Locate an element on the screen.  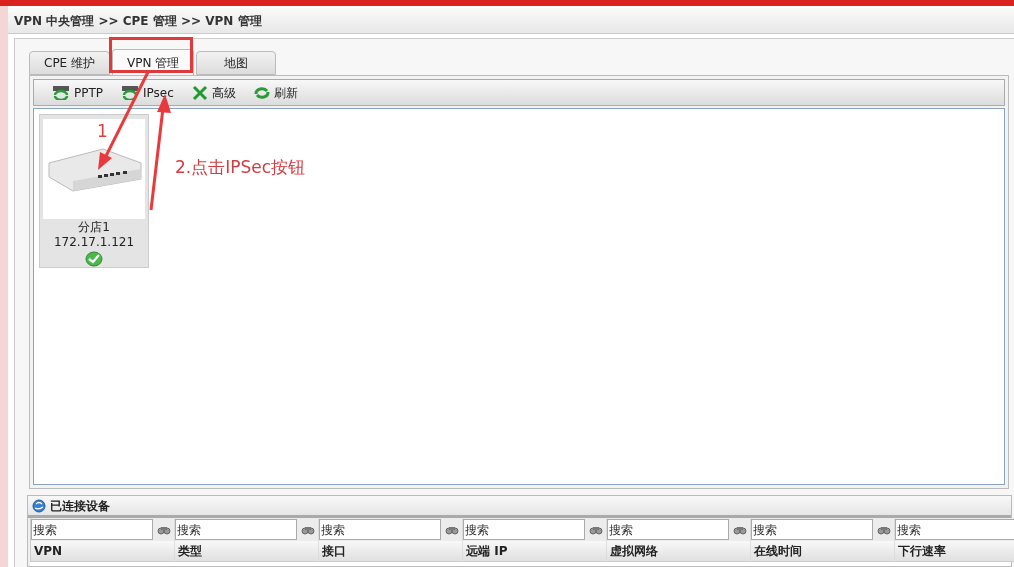
tab: CPE 维护 is located at coordinates (69, 63).